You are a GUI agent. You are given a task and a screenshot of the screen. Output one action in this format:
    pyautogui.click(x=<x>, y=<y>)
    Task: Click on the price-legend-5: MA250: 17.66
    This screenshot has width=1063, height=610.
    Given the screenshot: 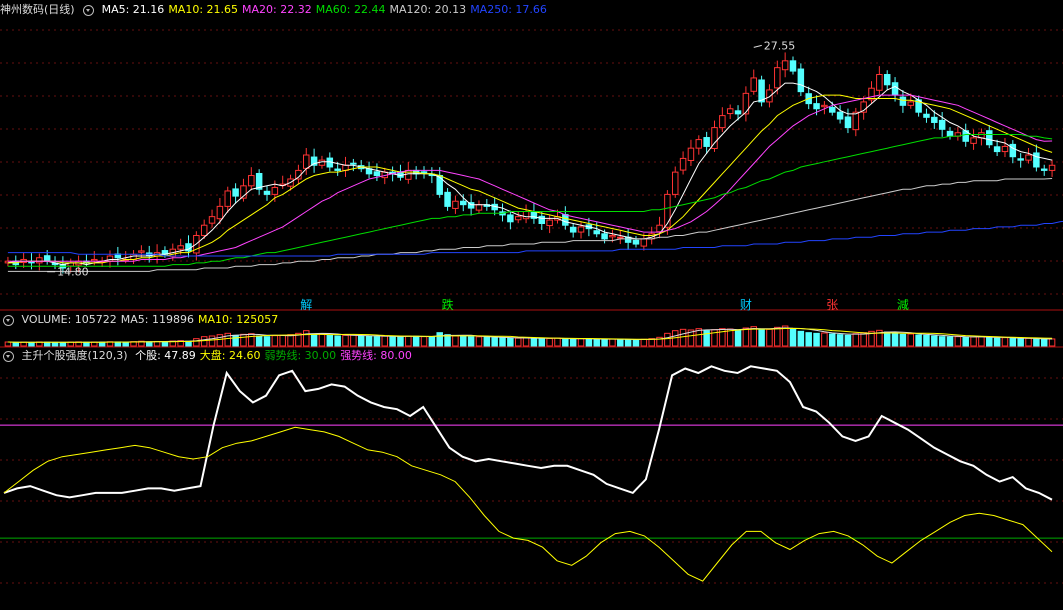 What is the action you would take?
    pyautogui.click(x=508, y=9)
    